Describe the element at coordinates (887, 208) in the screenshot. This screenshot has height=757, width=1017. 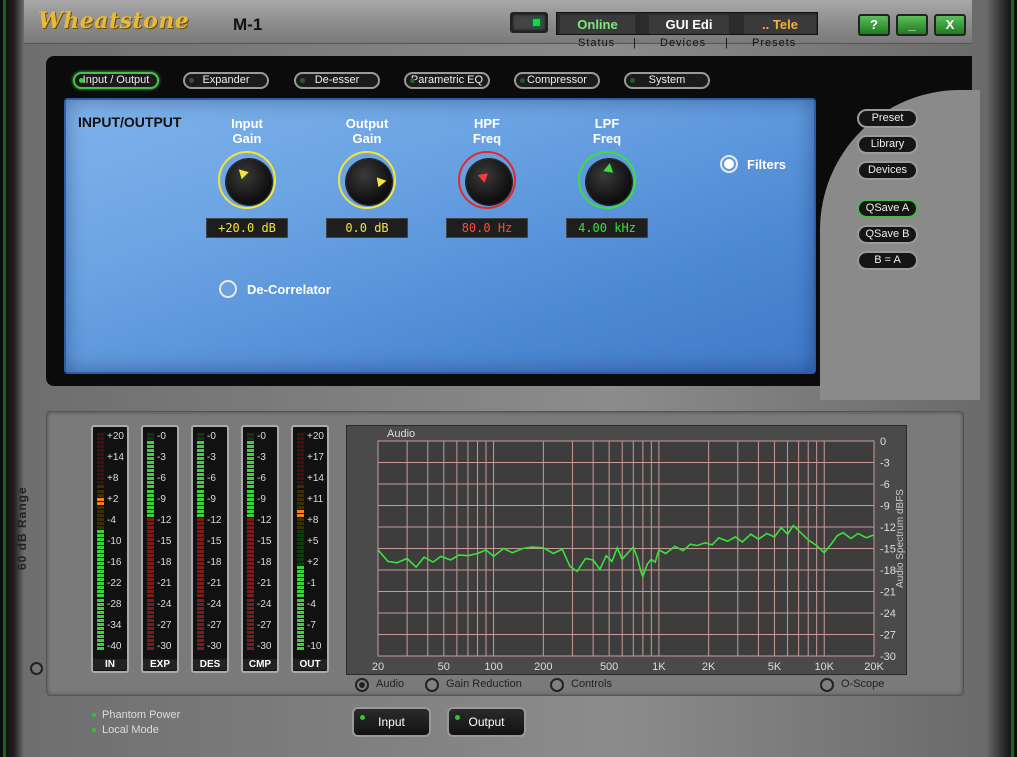
I see `qsave-a-button: QSave A` at that location.